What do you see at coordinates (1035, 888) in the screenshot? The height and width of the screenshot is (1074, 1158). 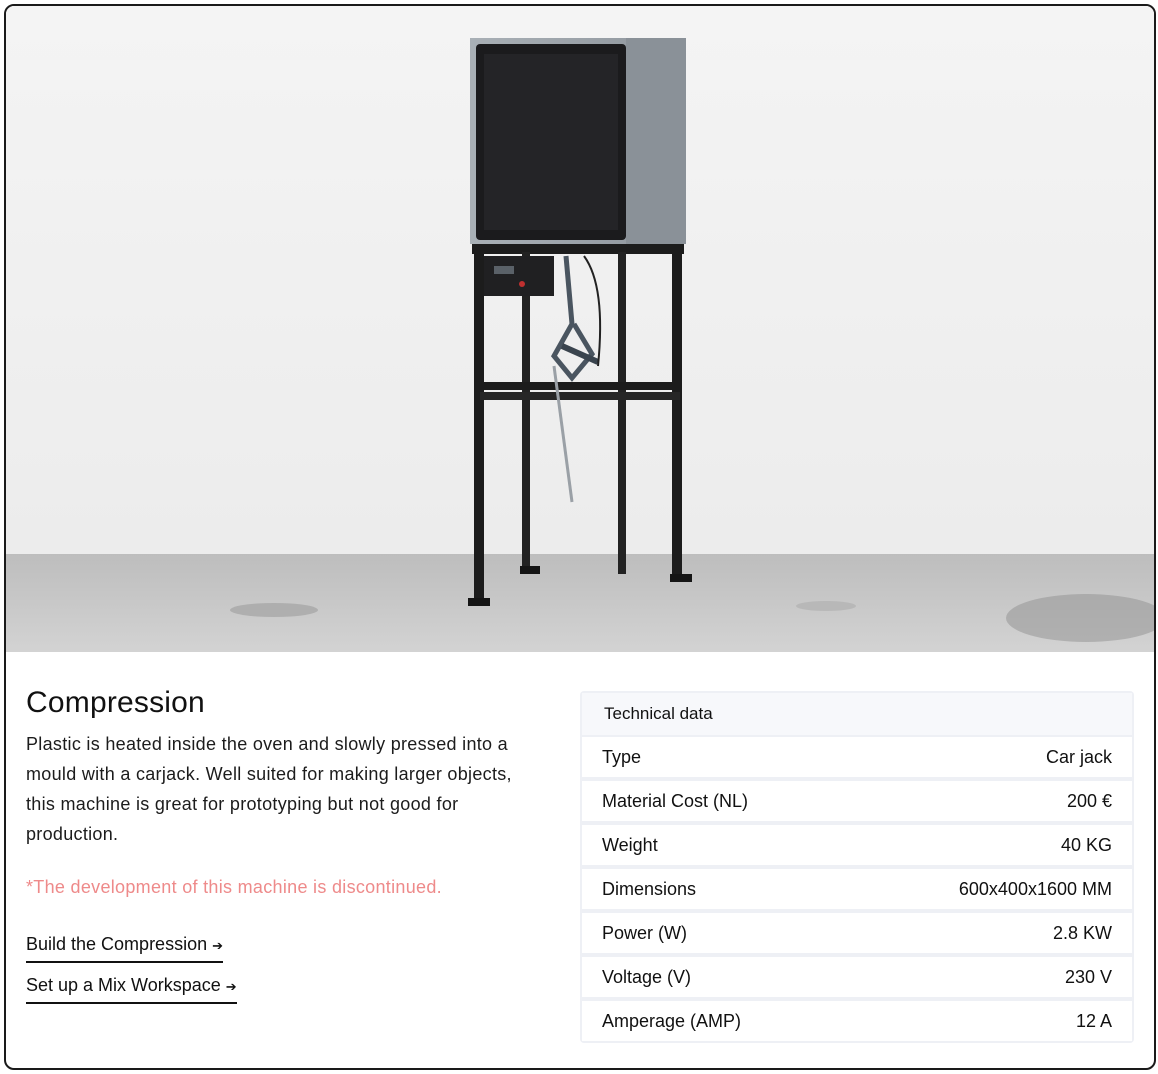 I see `row-value: 600x400x1600 MM` at bounding box center [1035, 888].